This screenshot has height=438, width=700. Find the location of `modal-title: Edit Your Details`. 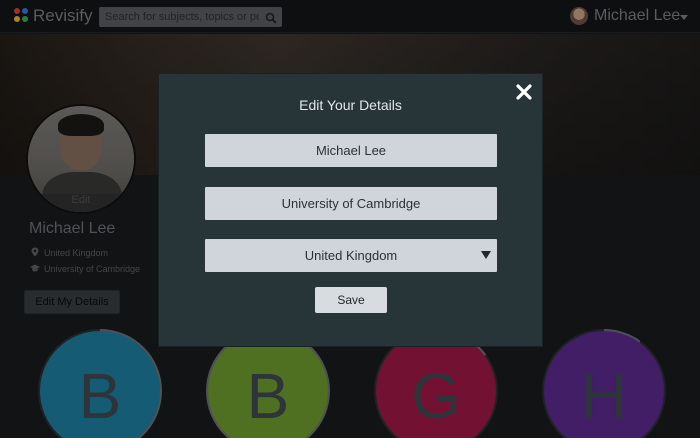

modal-title: Edit Your Details is located at coordinates (350, 105).